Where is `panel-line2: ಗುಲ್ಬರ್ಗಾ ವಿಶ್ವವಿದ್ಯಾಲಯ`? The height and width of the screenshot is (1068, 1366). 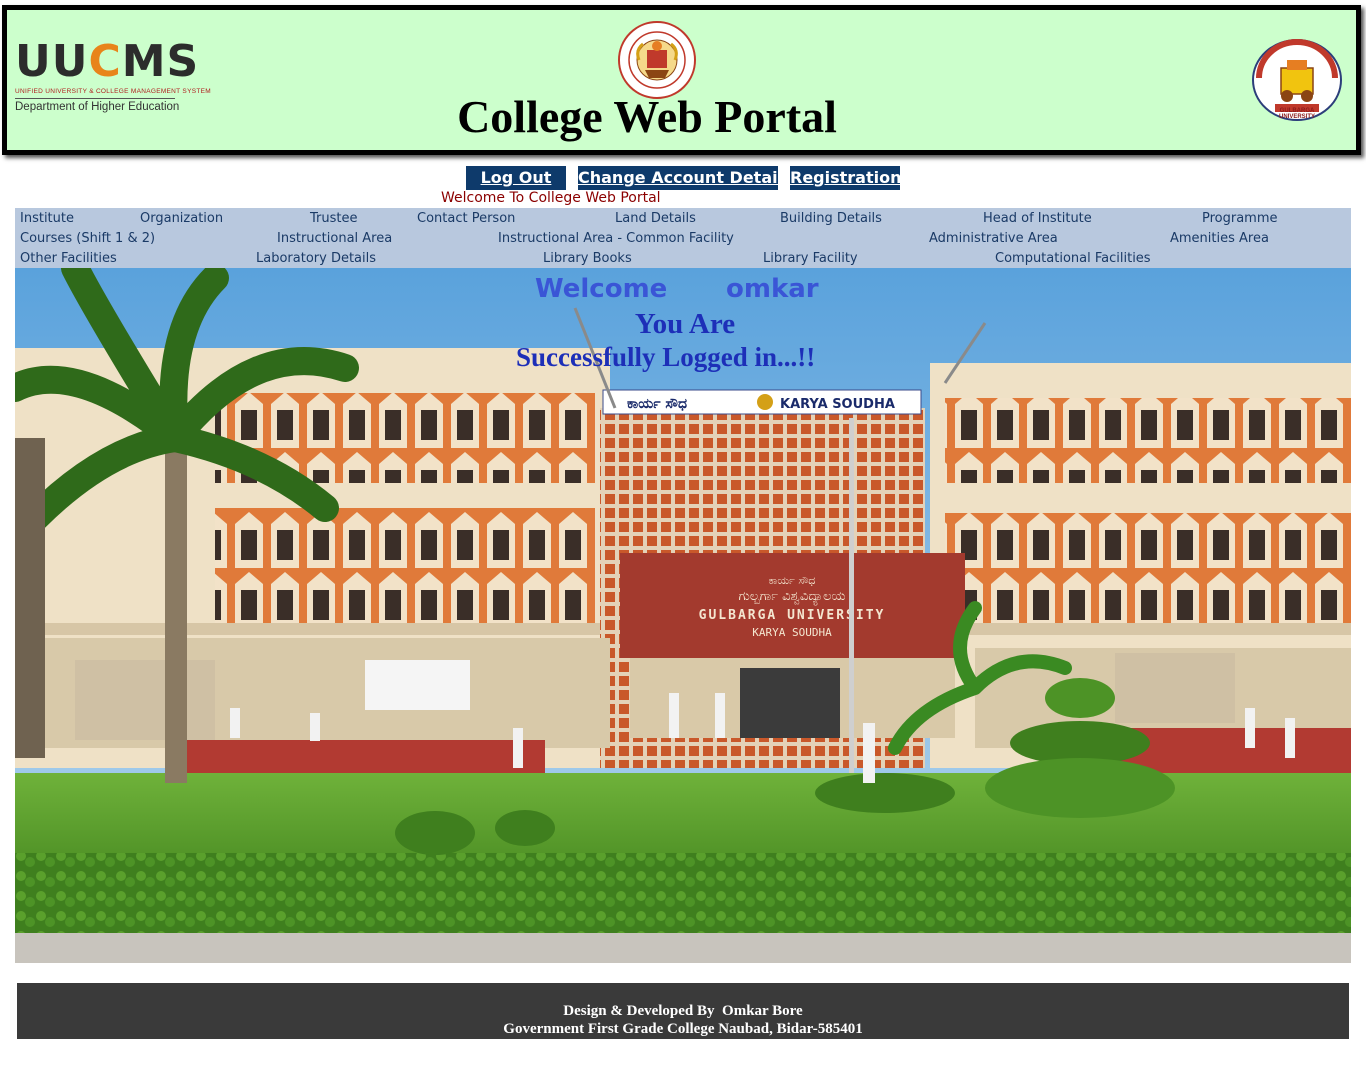
panel-line2: ಗುಲ್ಬರ್ಗಾ ವಿಶ್ವವಿದ್ಯಾಲಯ is located at coordinates (792, 597).